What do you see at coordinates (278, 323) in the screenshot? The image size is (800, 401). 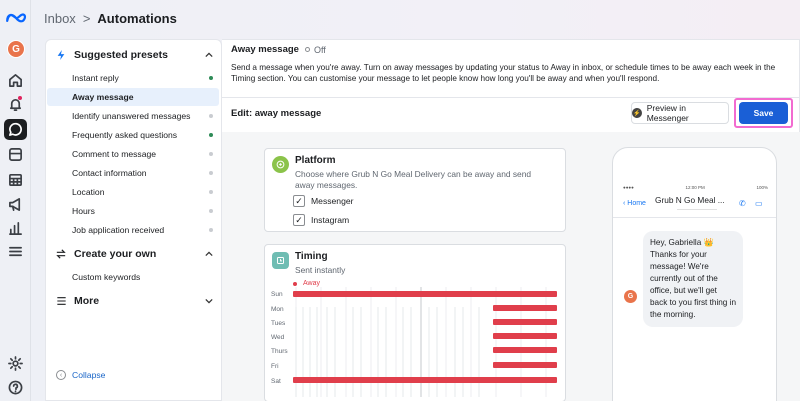 I see `day-label-tues: Tues` at bounding box center [278, 323].